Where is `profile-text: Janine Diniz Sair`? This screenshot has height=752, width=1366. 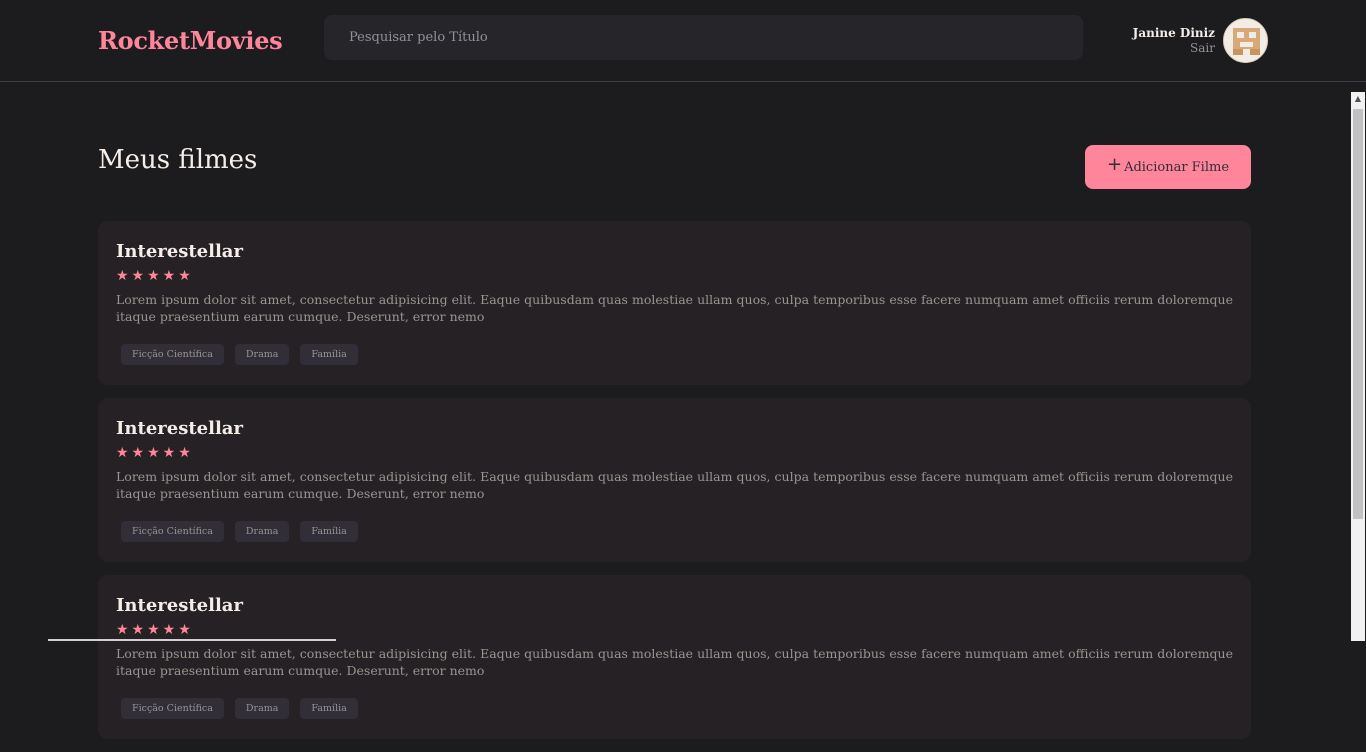 profile-text: Janine Diniz Sair is located at coordinates (1174, 41).